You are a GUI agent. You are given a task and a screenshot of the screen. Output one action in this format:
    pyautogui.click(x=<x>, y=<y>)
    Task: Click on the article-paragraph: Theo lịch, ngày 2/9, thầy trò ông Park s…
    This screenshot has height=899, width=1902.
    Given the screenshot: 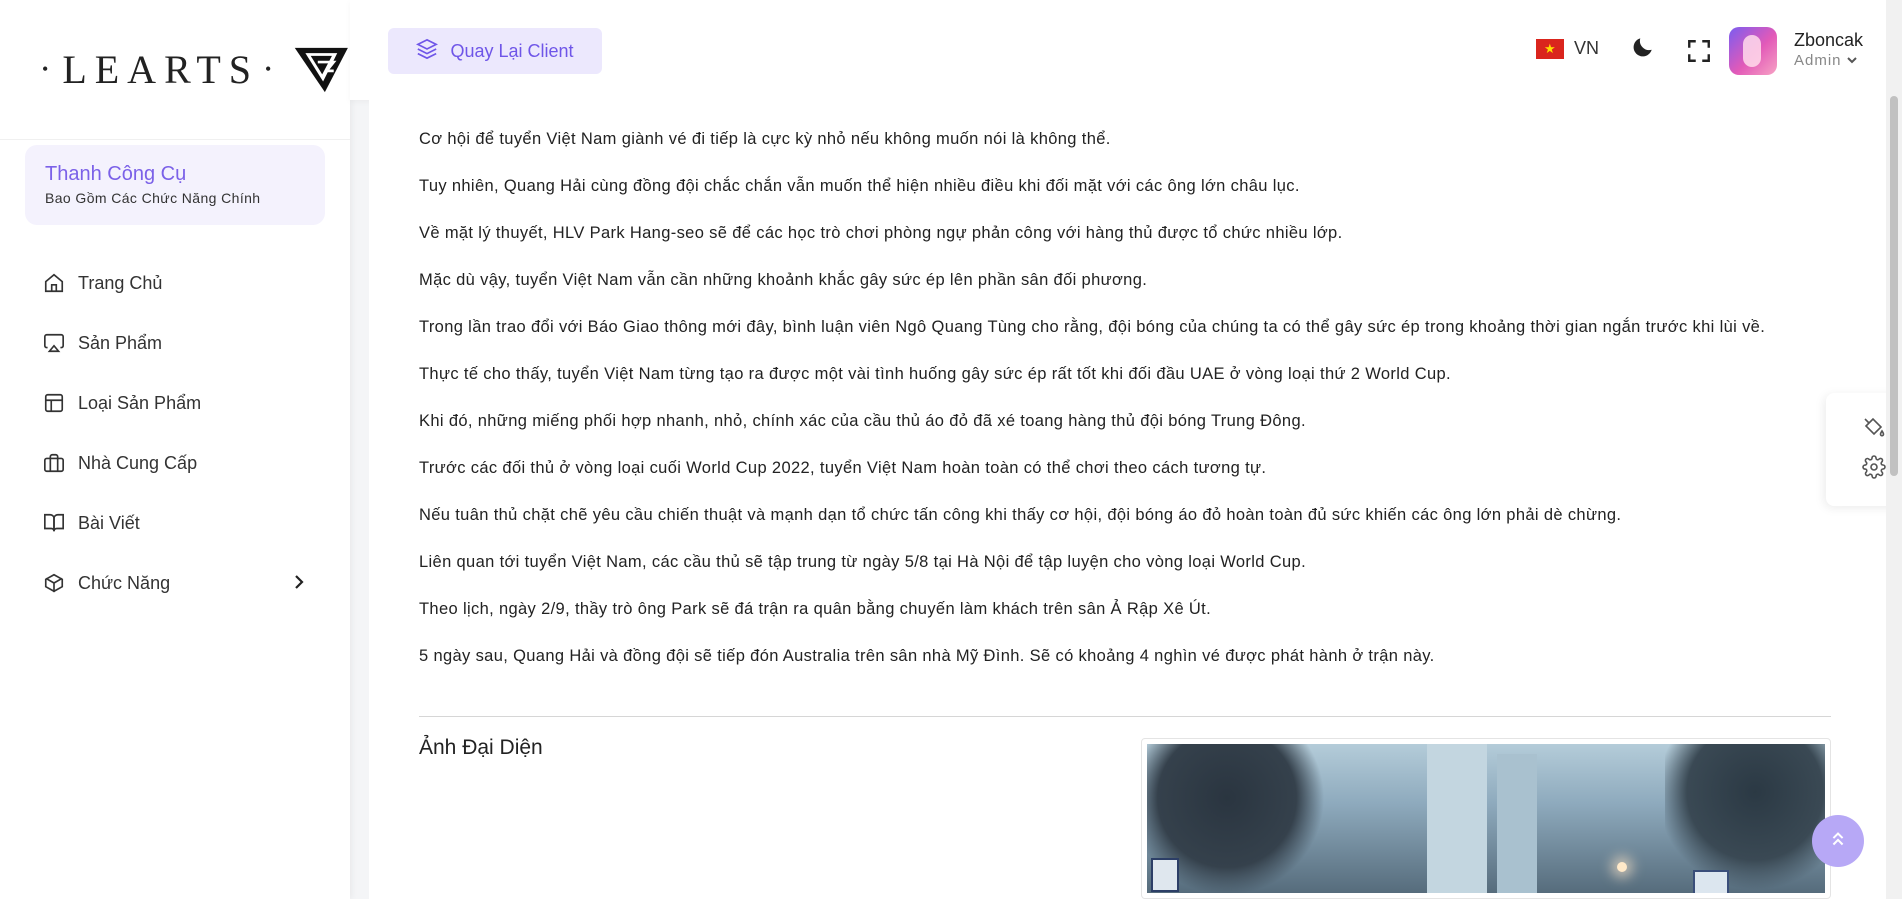 What is the action you would take?
    pyautogui.click(x=815, y=609)
    